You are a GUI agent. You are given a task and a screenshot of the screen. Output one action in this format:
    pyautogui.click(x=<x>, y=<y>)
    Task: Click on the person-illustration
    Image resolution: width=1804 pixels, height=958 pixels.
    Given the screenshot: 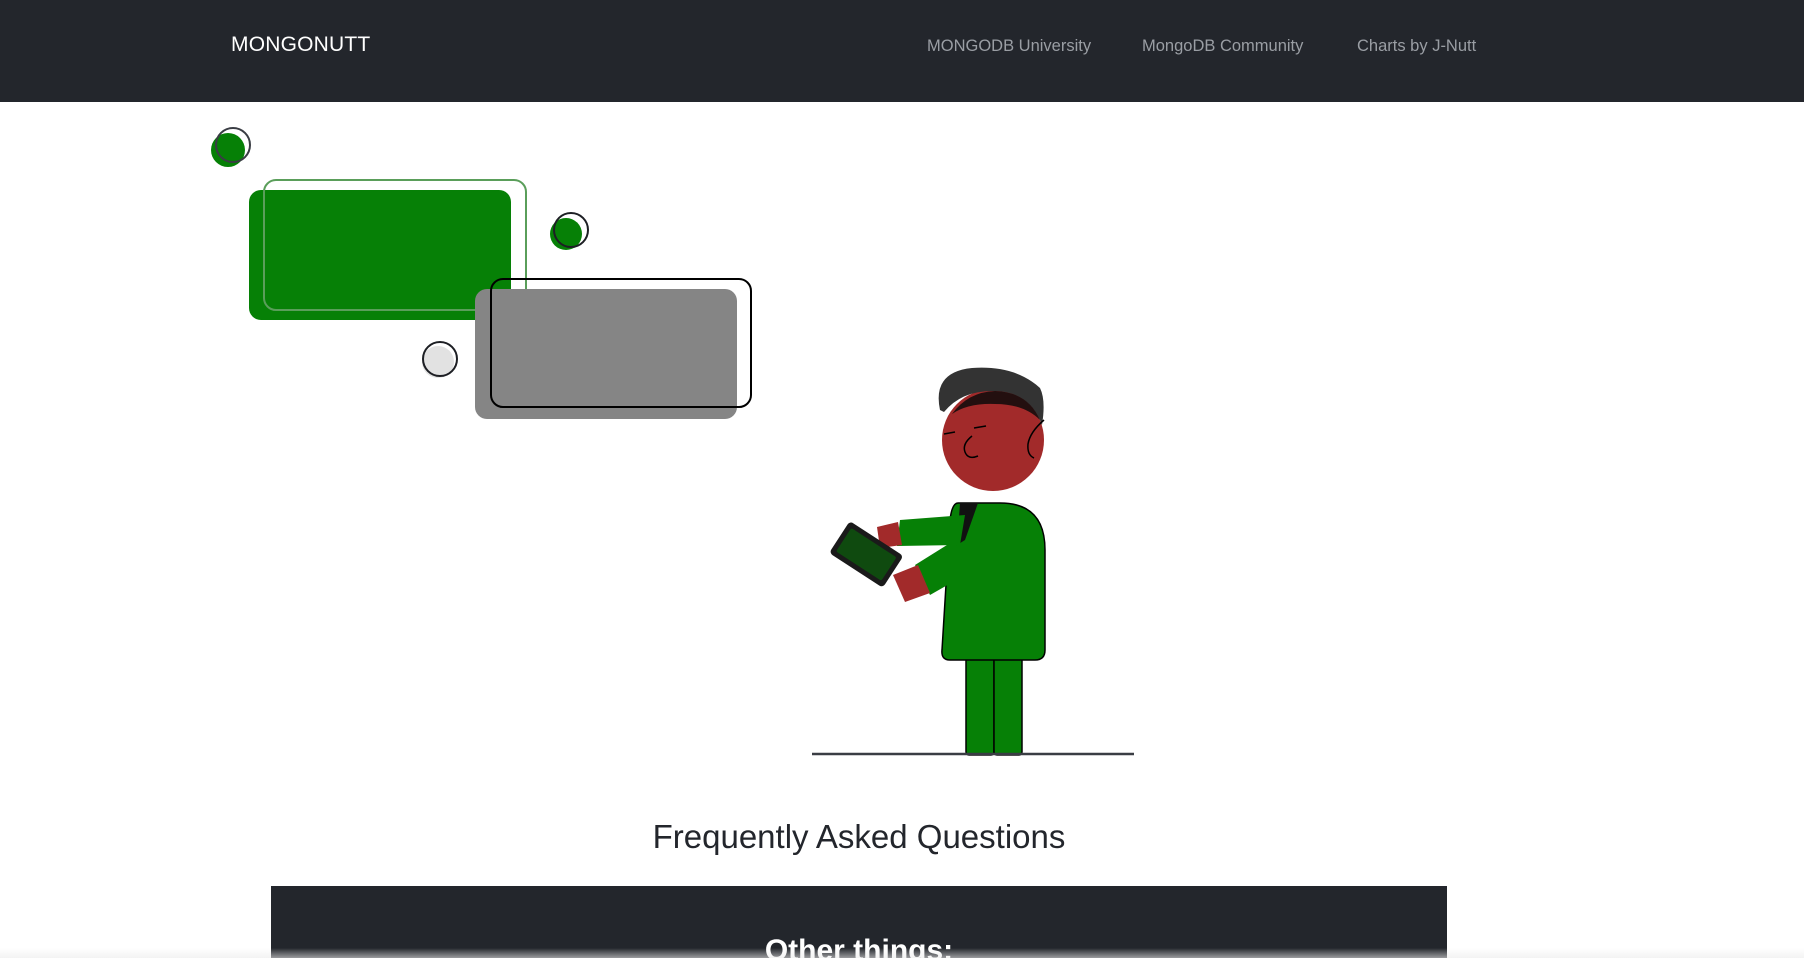 What is the action you would take?
    pyautogui.click(x=938, y=561)
    